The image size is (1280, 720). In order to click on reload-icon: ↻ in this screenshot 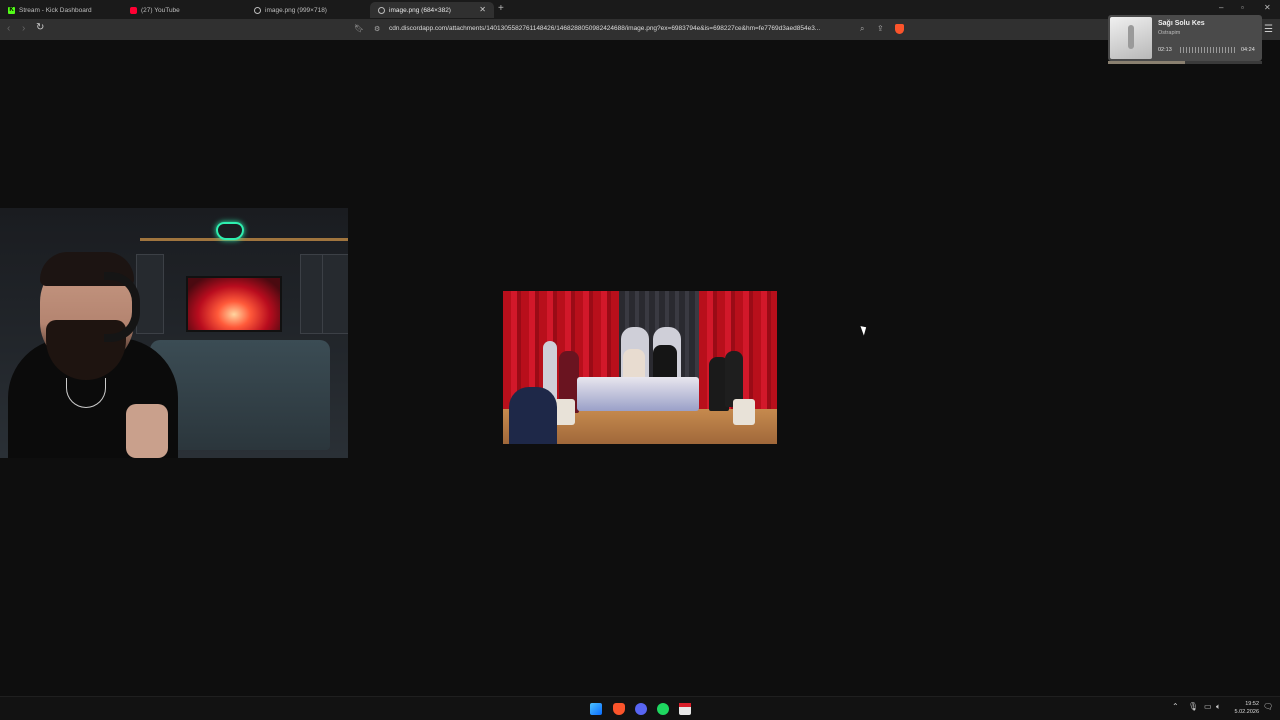, I will do `click(40, 27)`.